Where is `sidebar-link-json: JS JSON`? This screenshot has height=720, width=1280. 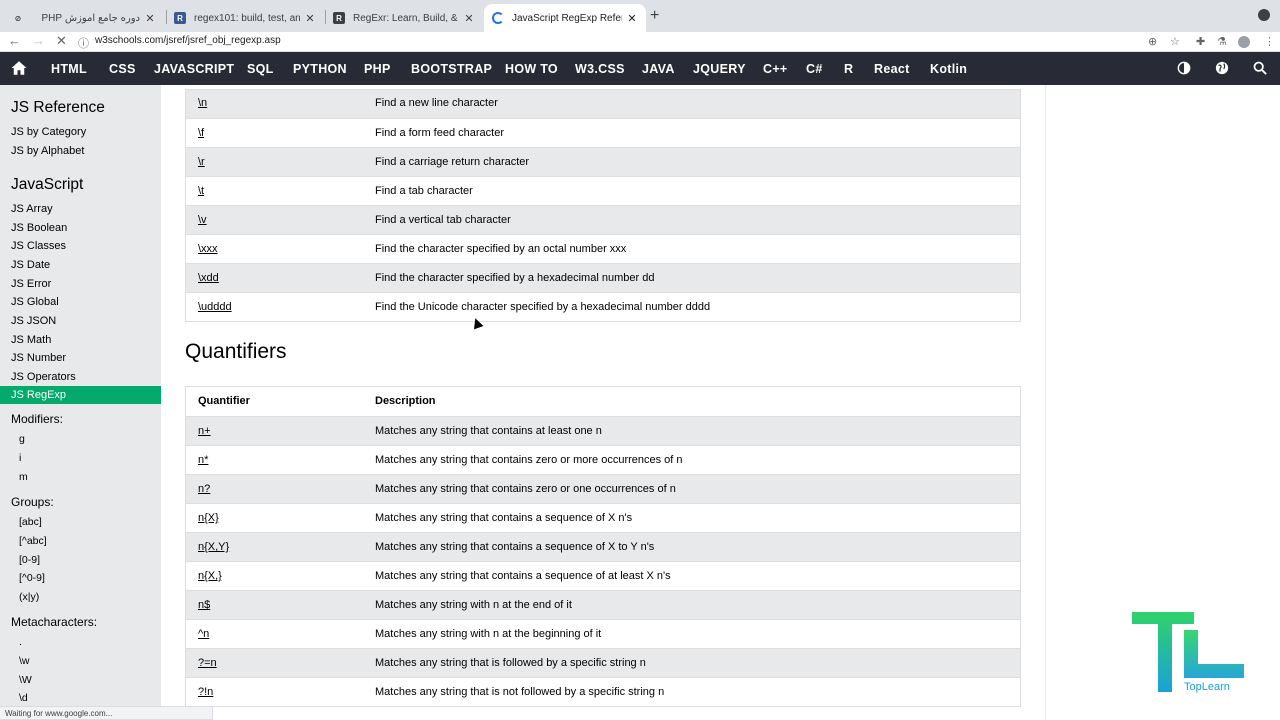 sidebar-link-json: JS JSON is located at coordinates (86, 321).